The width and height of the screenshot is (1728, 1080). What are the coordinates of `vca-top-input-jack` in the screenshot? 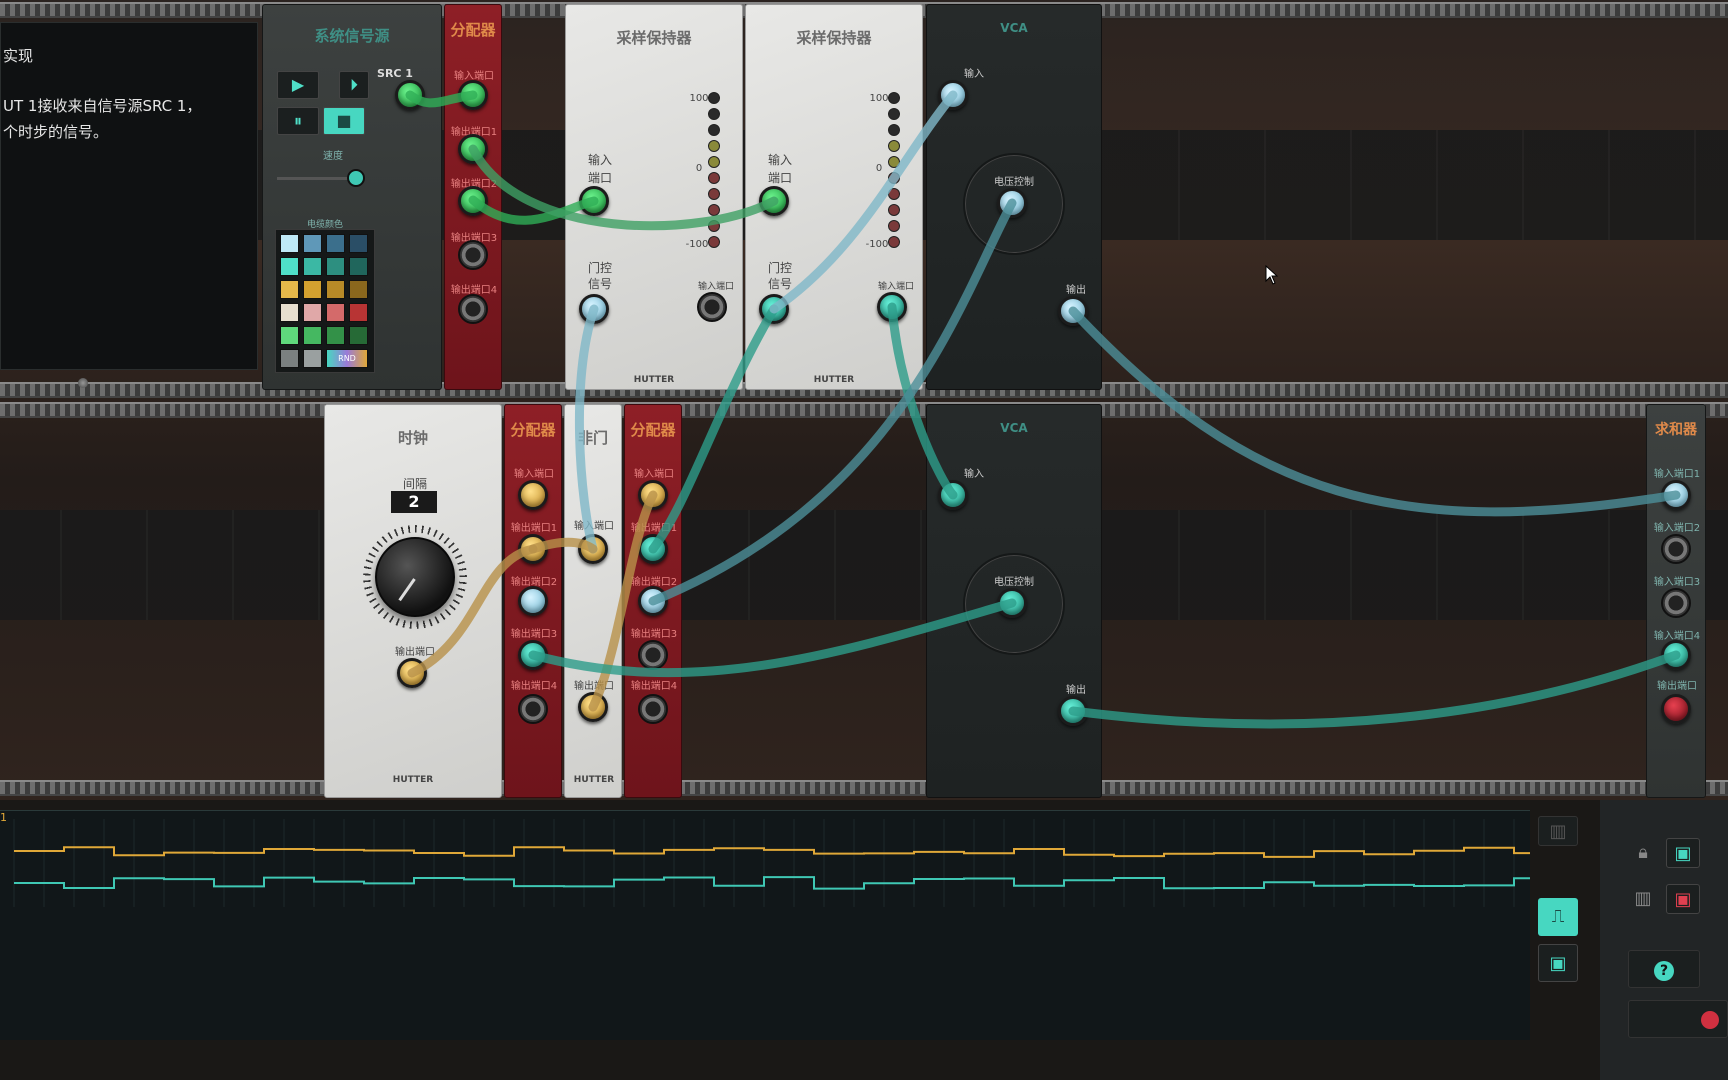 It's located at (953, 95).